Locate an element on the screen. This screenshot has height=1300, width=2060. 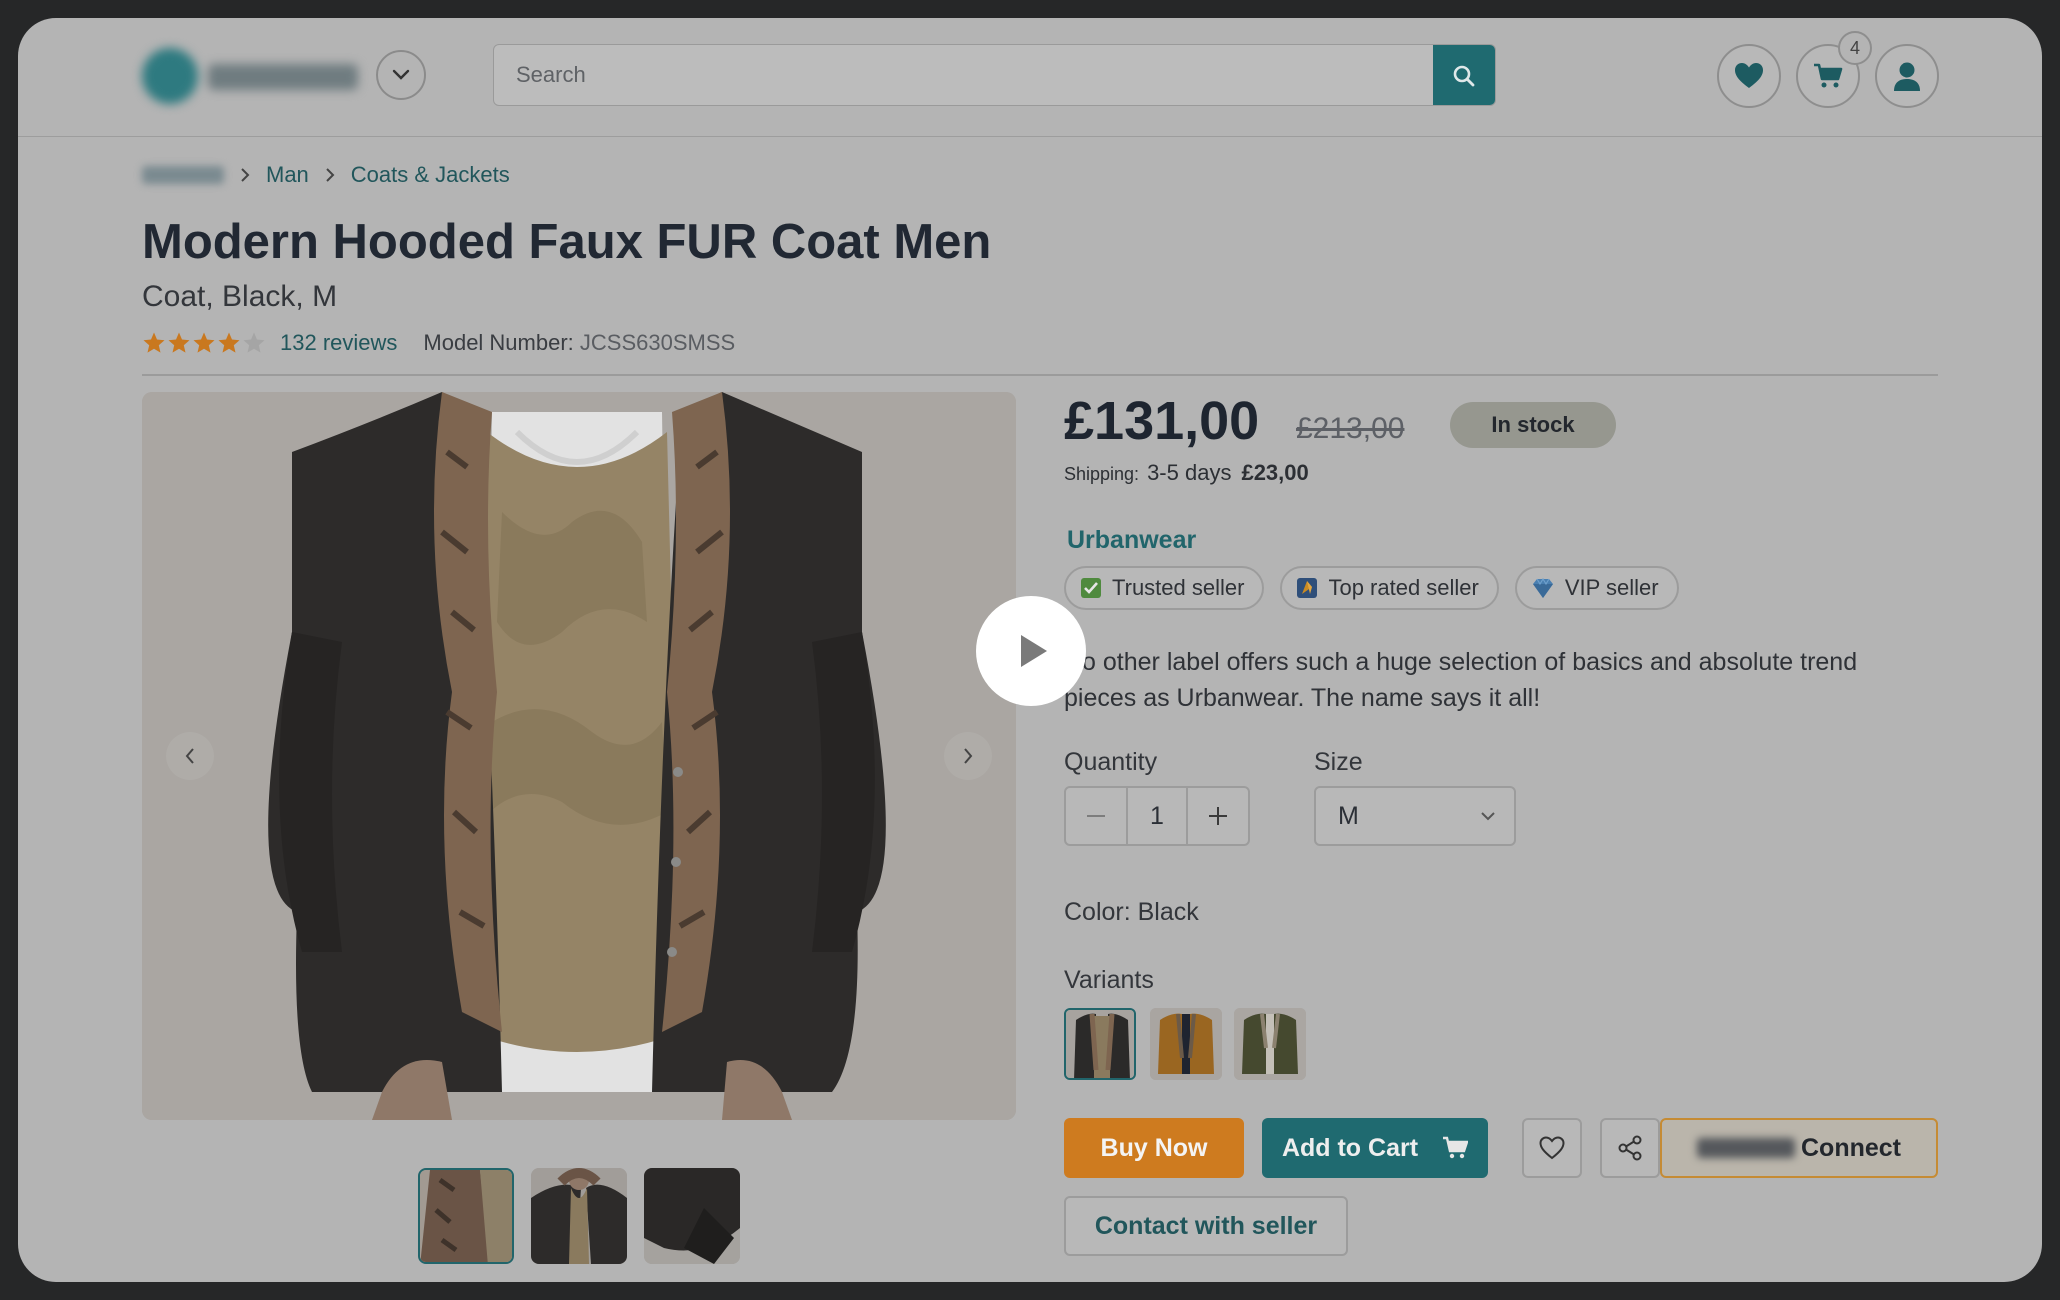
check-box-icon is located at coordinates (1091, 588).